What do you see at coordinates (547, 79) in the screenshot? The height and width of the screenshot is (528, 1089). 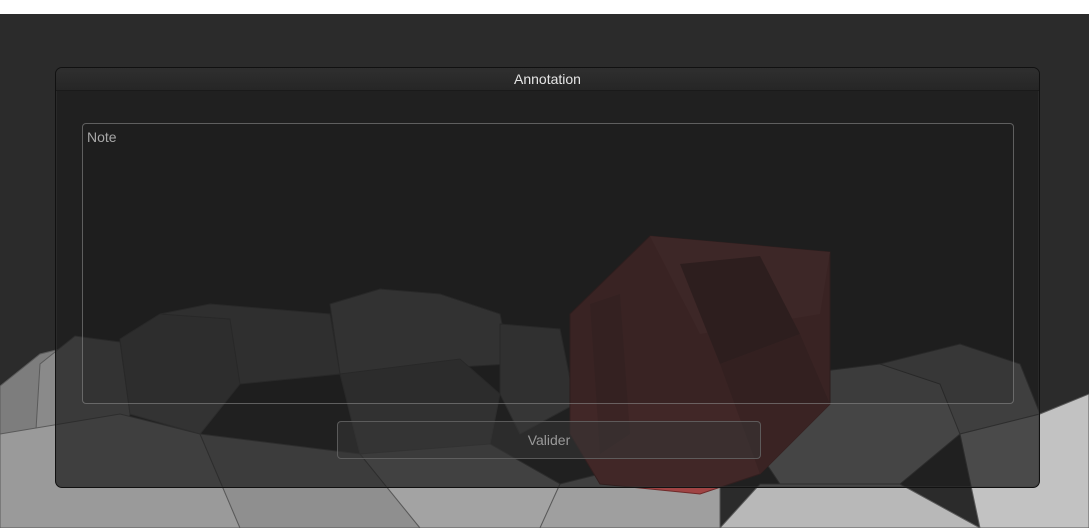 I see `dialog-title: Annotation` at bounding box center [547, 79].